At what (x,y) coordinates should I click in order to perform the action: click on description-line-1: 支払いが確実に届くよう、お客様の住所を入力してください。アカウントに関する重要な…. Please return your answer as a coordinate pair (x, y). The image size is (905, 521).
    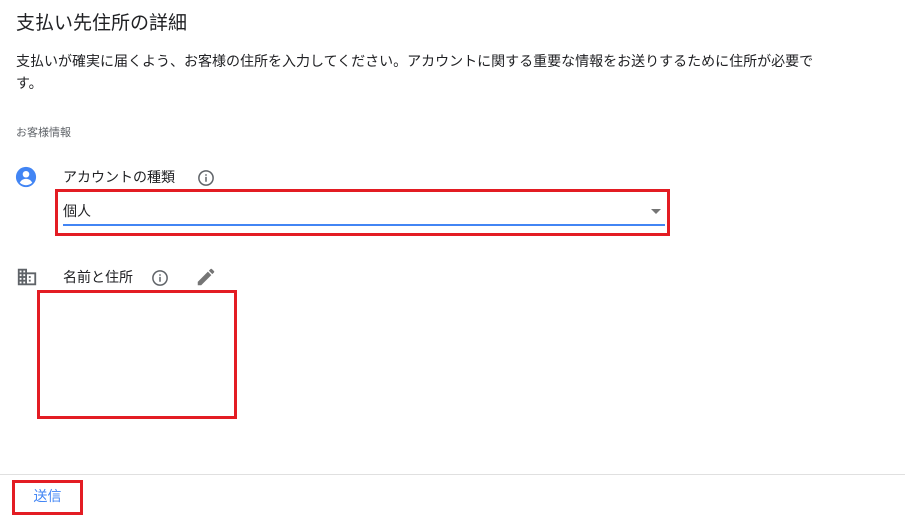
    Looking at the image, I should click on (415, 62).